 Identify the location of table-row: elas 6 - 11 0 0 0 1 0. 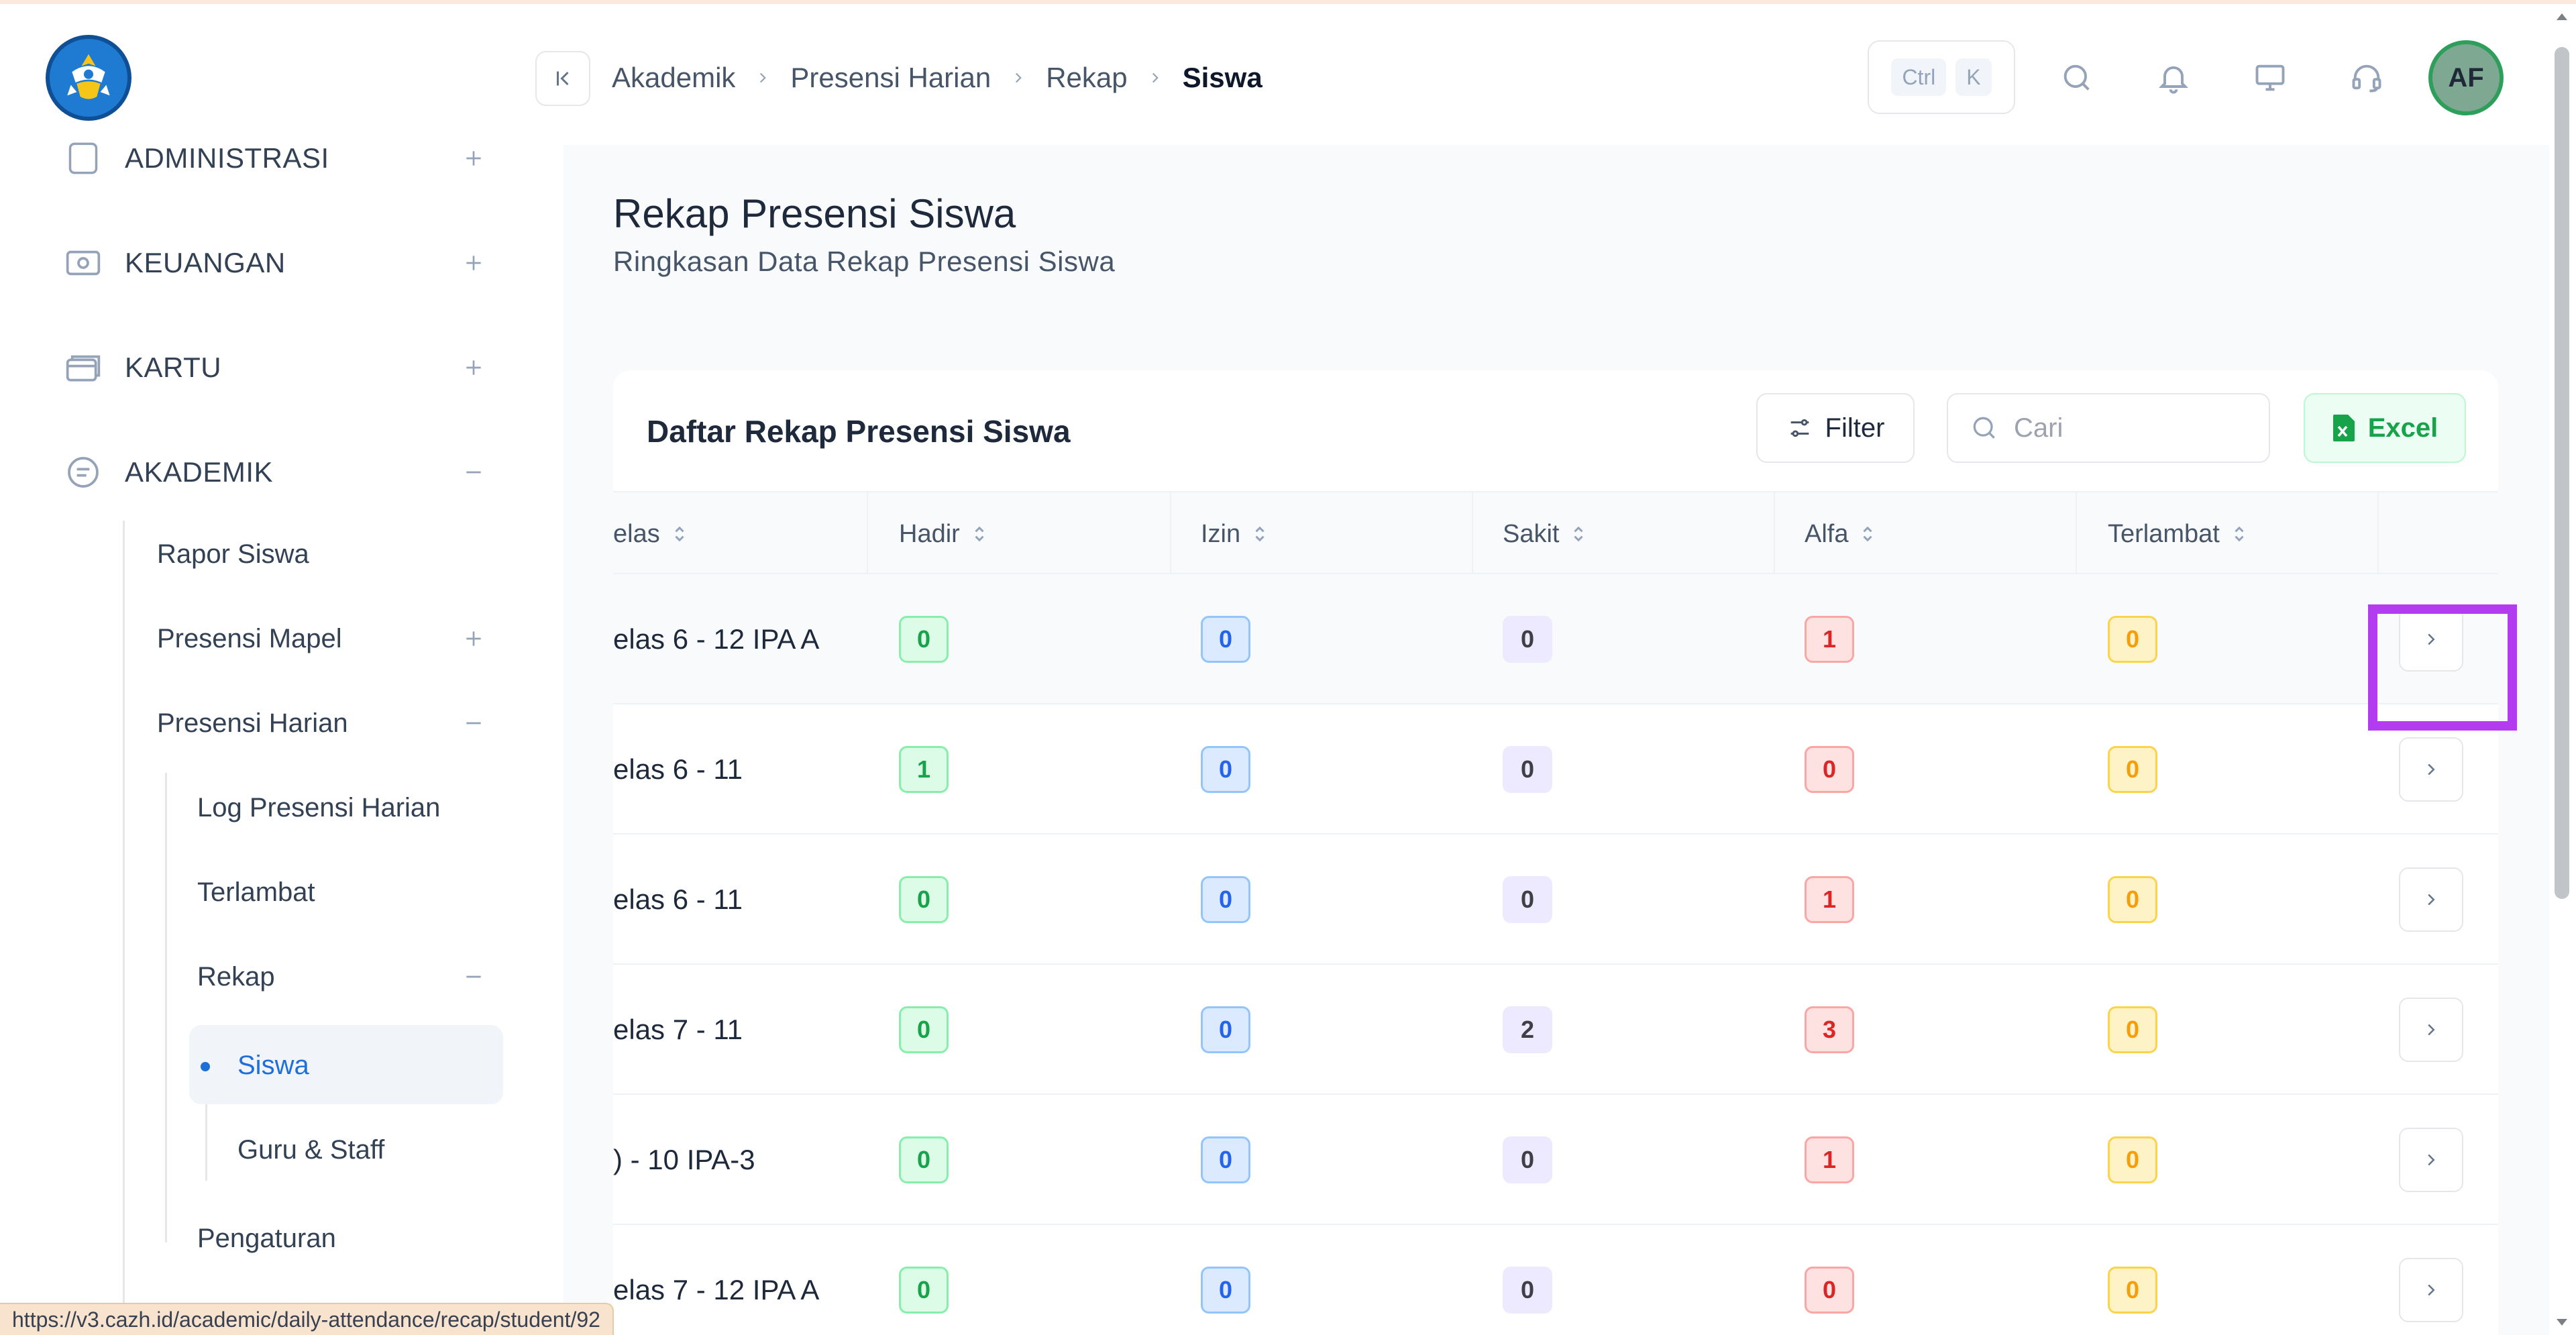
(1555, 900).